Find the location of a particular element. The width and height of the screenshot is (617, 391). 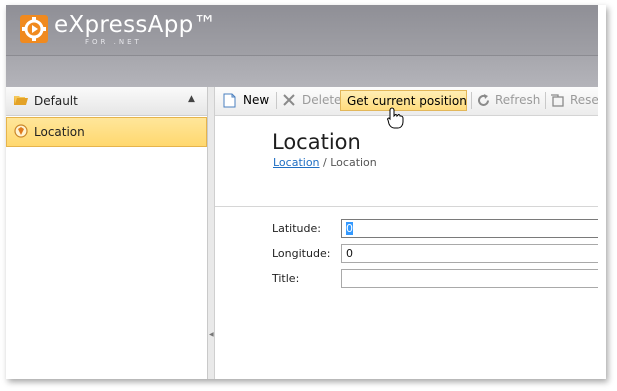

sidebar-item-location: Location is located at coordinates (106, 132).